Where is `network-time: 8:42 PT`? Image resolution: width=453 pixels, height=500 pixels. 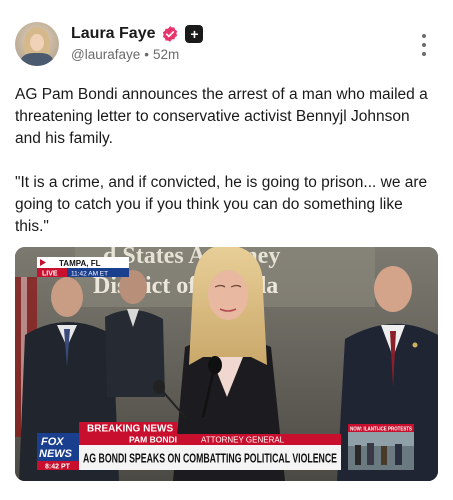
network-time: 8:42 PT is located at coordinates (58, 467).